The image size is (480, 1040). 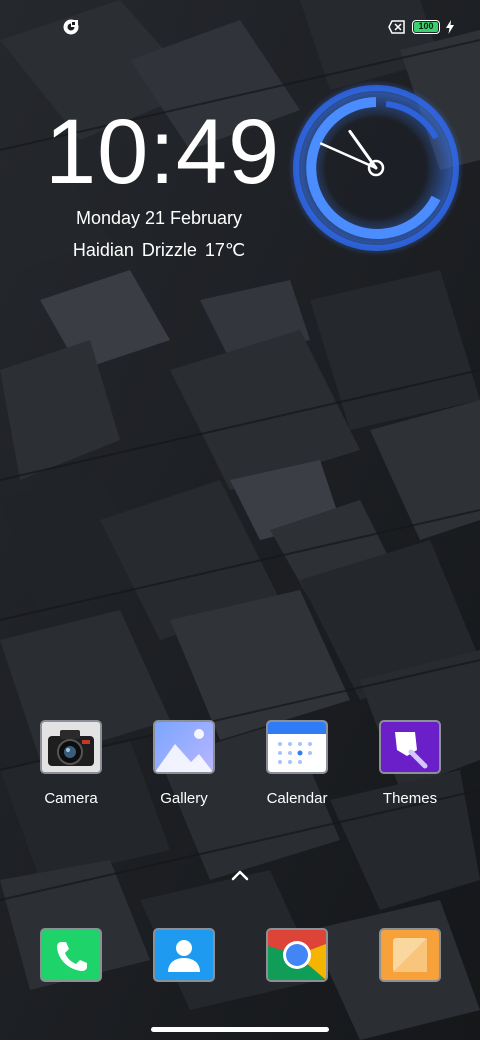 I want to click on notes-icon, so click(x=410, y=955).